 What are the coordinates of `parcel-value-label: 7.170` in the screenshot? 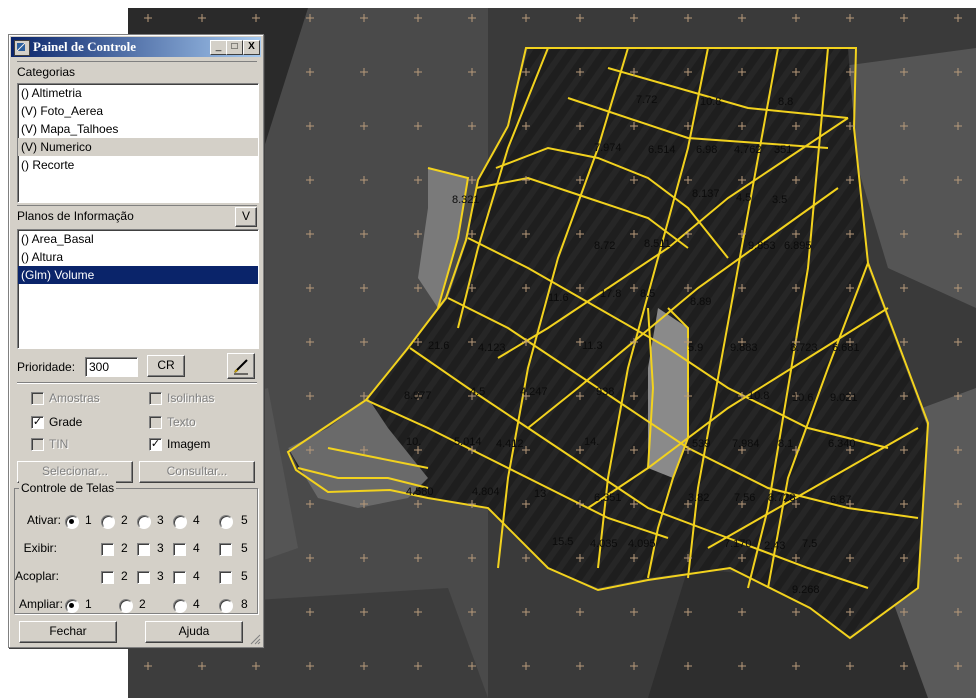 It's located at (738, 544).